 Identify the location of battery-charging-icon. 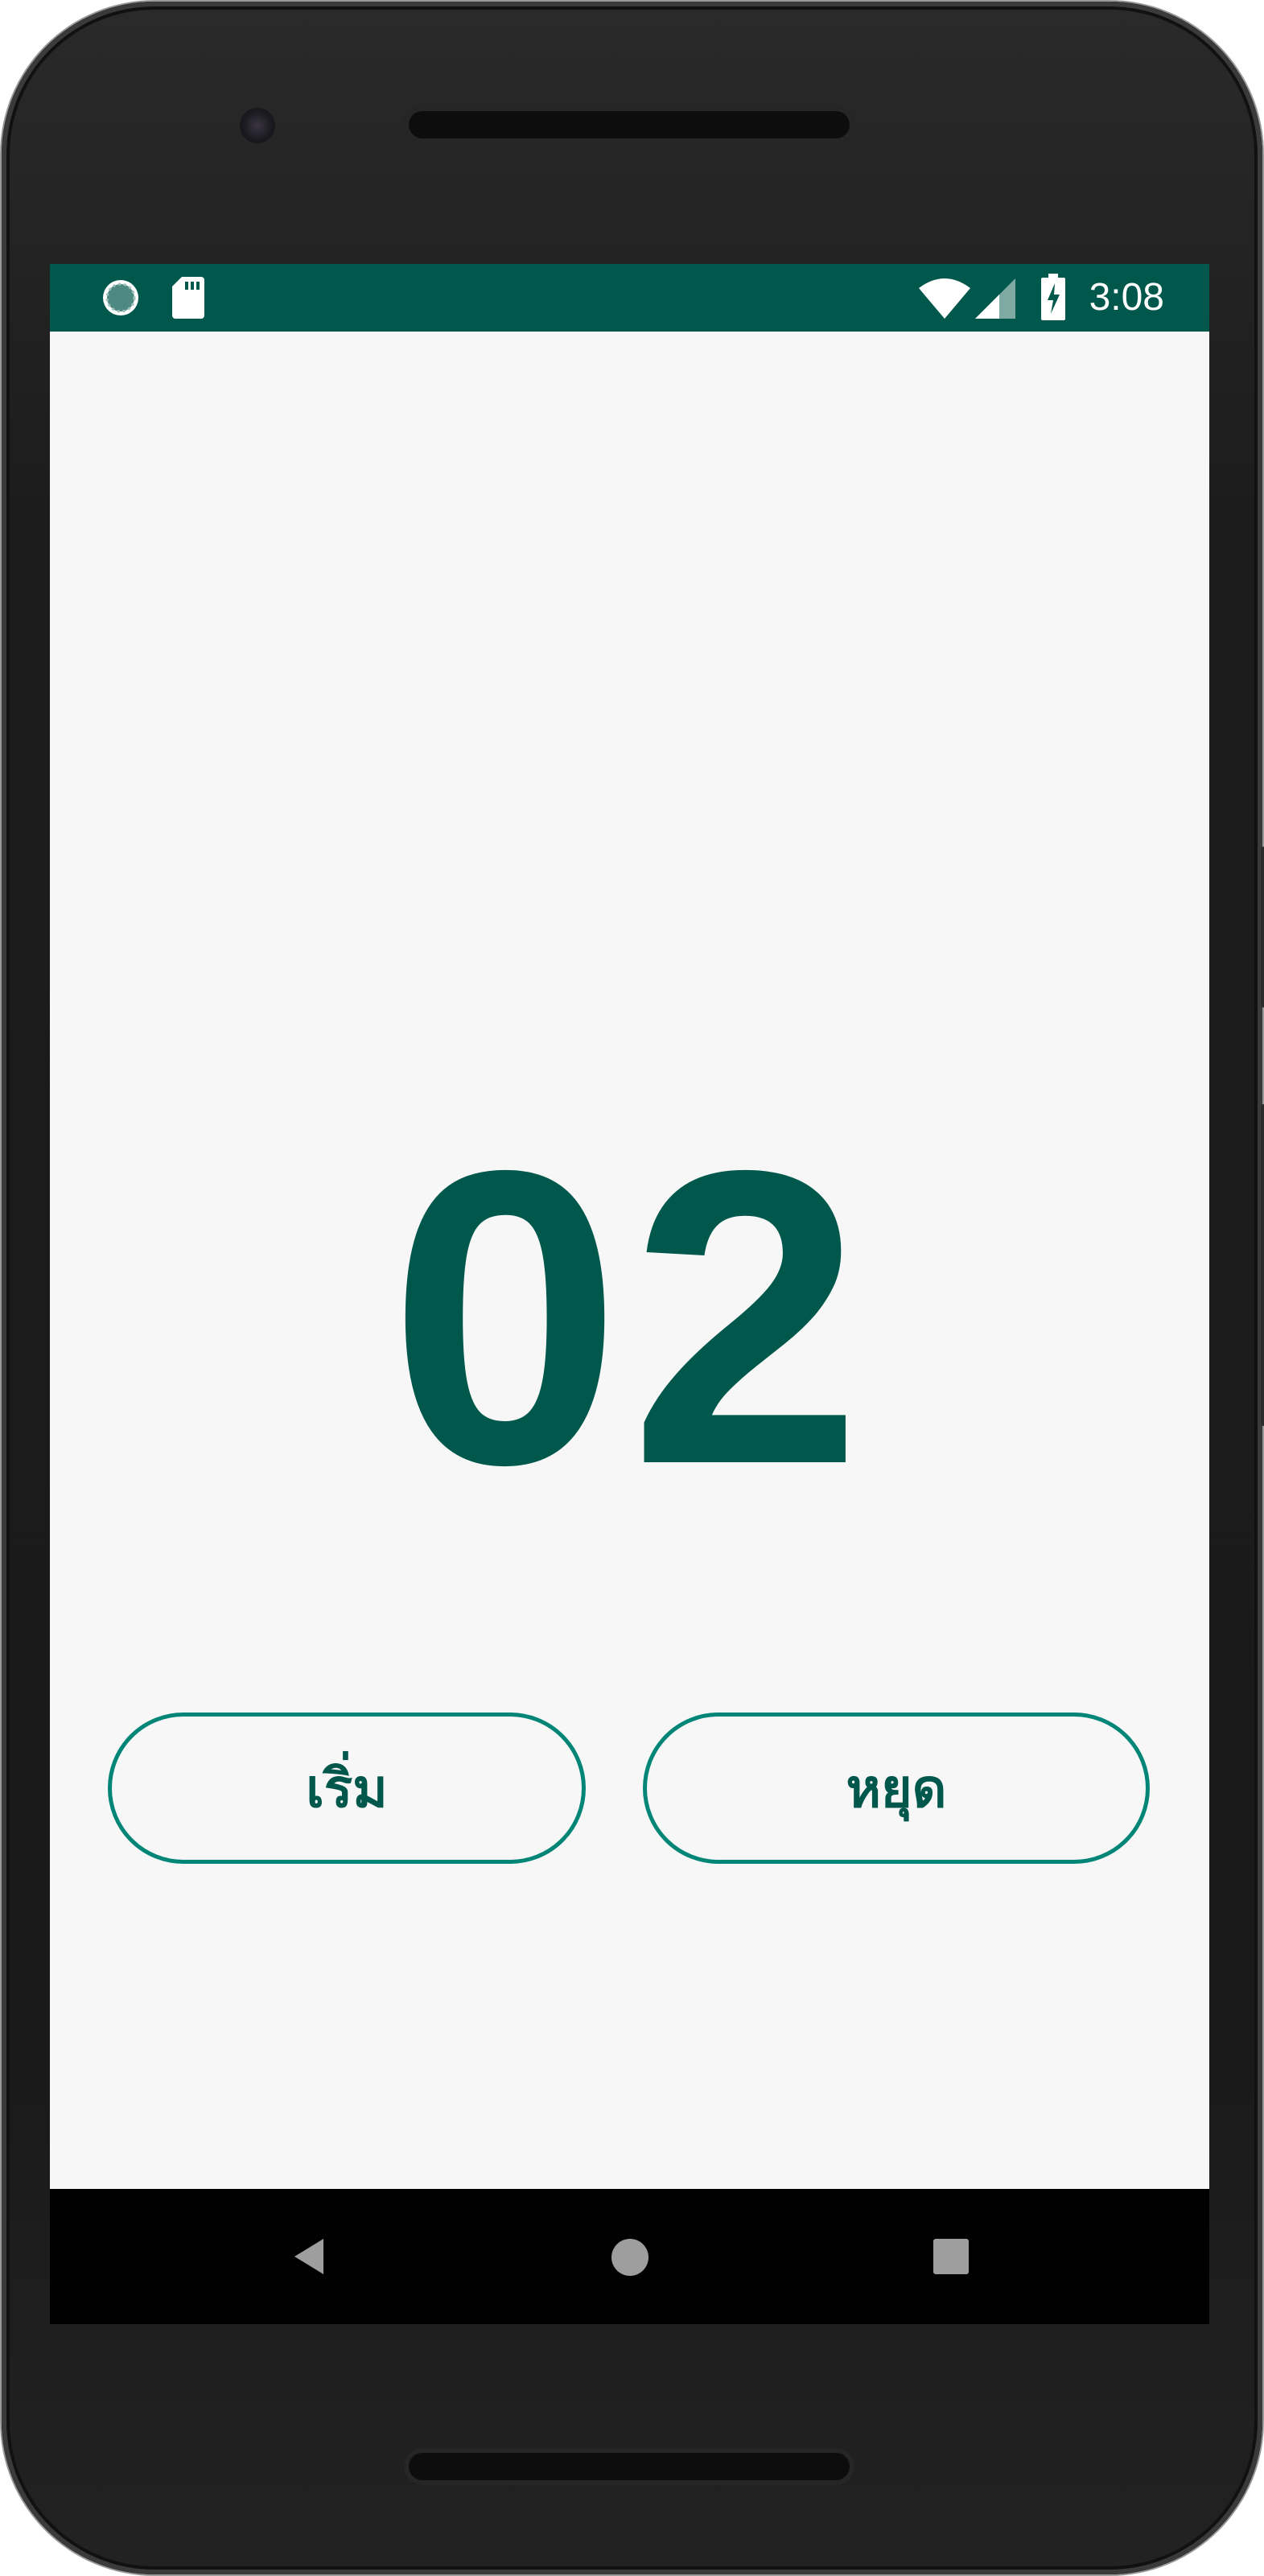
(1053, 299).